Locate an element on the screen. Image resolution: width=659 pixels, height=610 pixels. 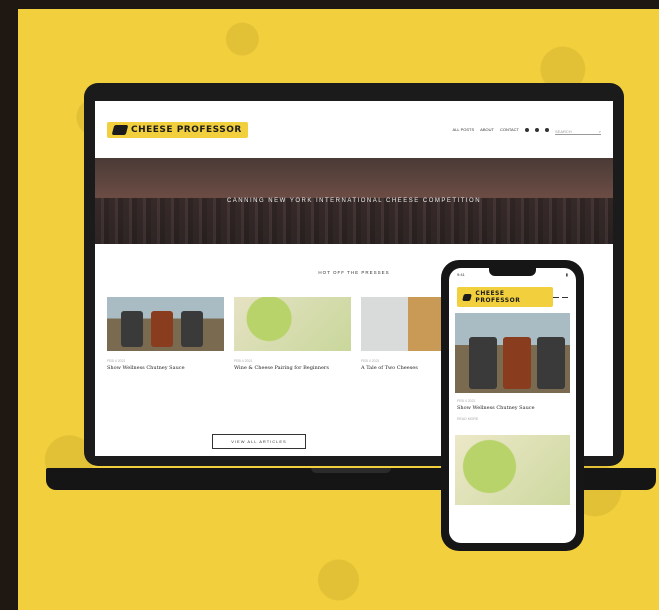
background-left is located at coordinates (9, 305).